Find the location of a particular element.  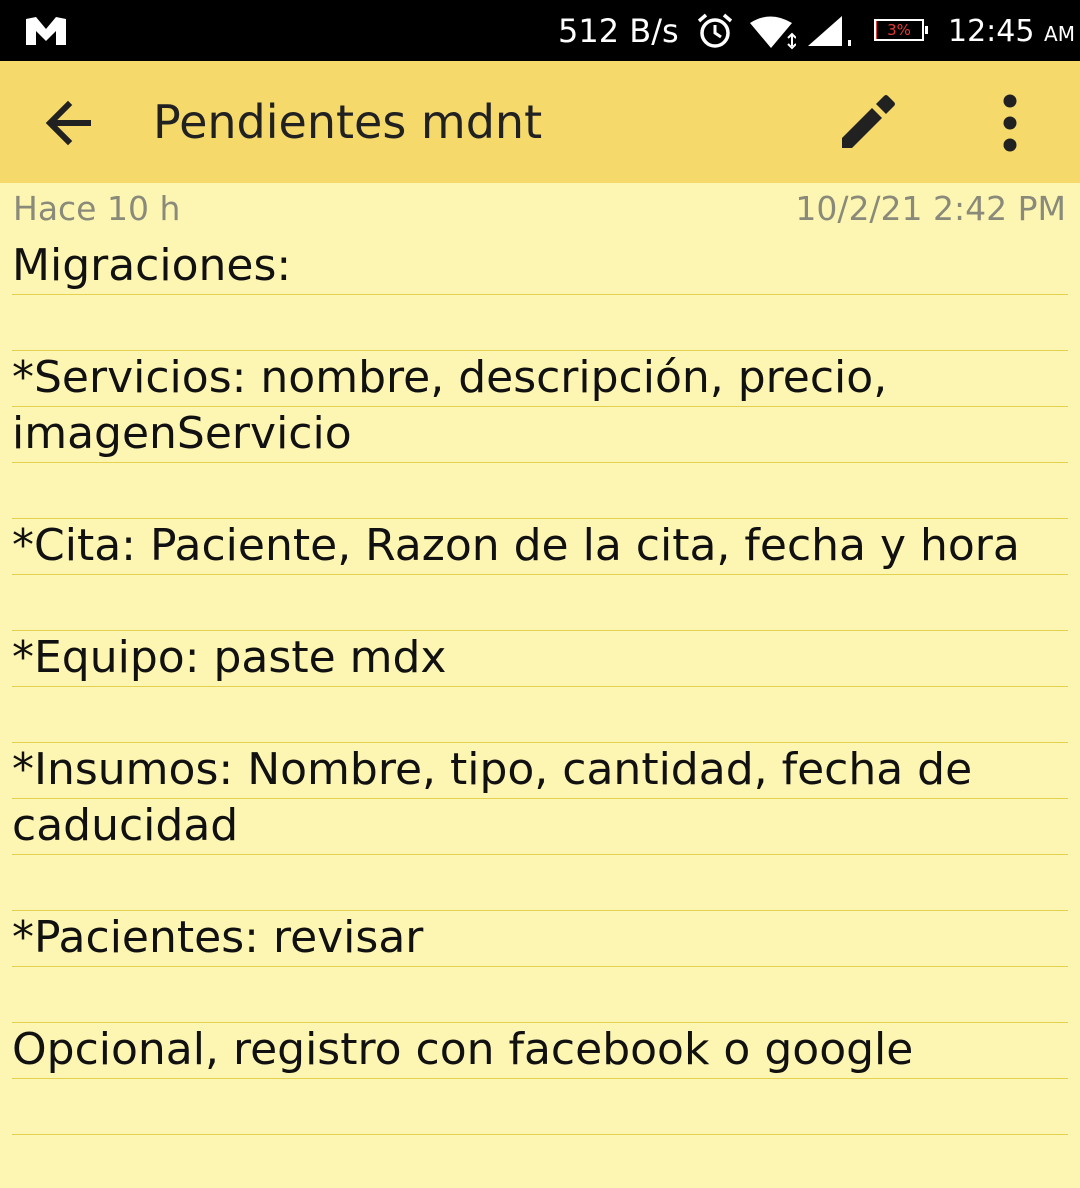

battery-icon: 3% is located at coordinates (901, 30).